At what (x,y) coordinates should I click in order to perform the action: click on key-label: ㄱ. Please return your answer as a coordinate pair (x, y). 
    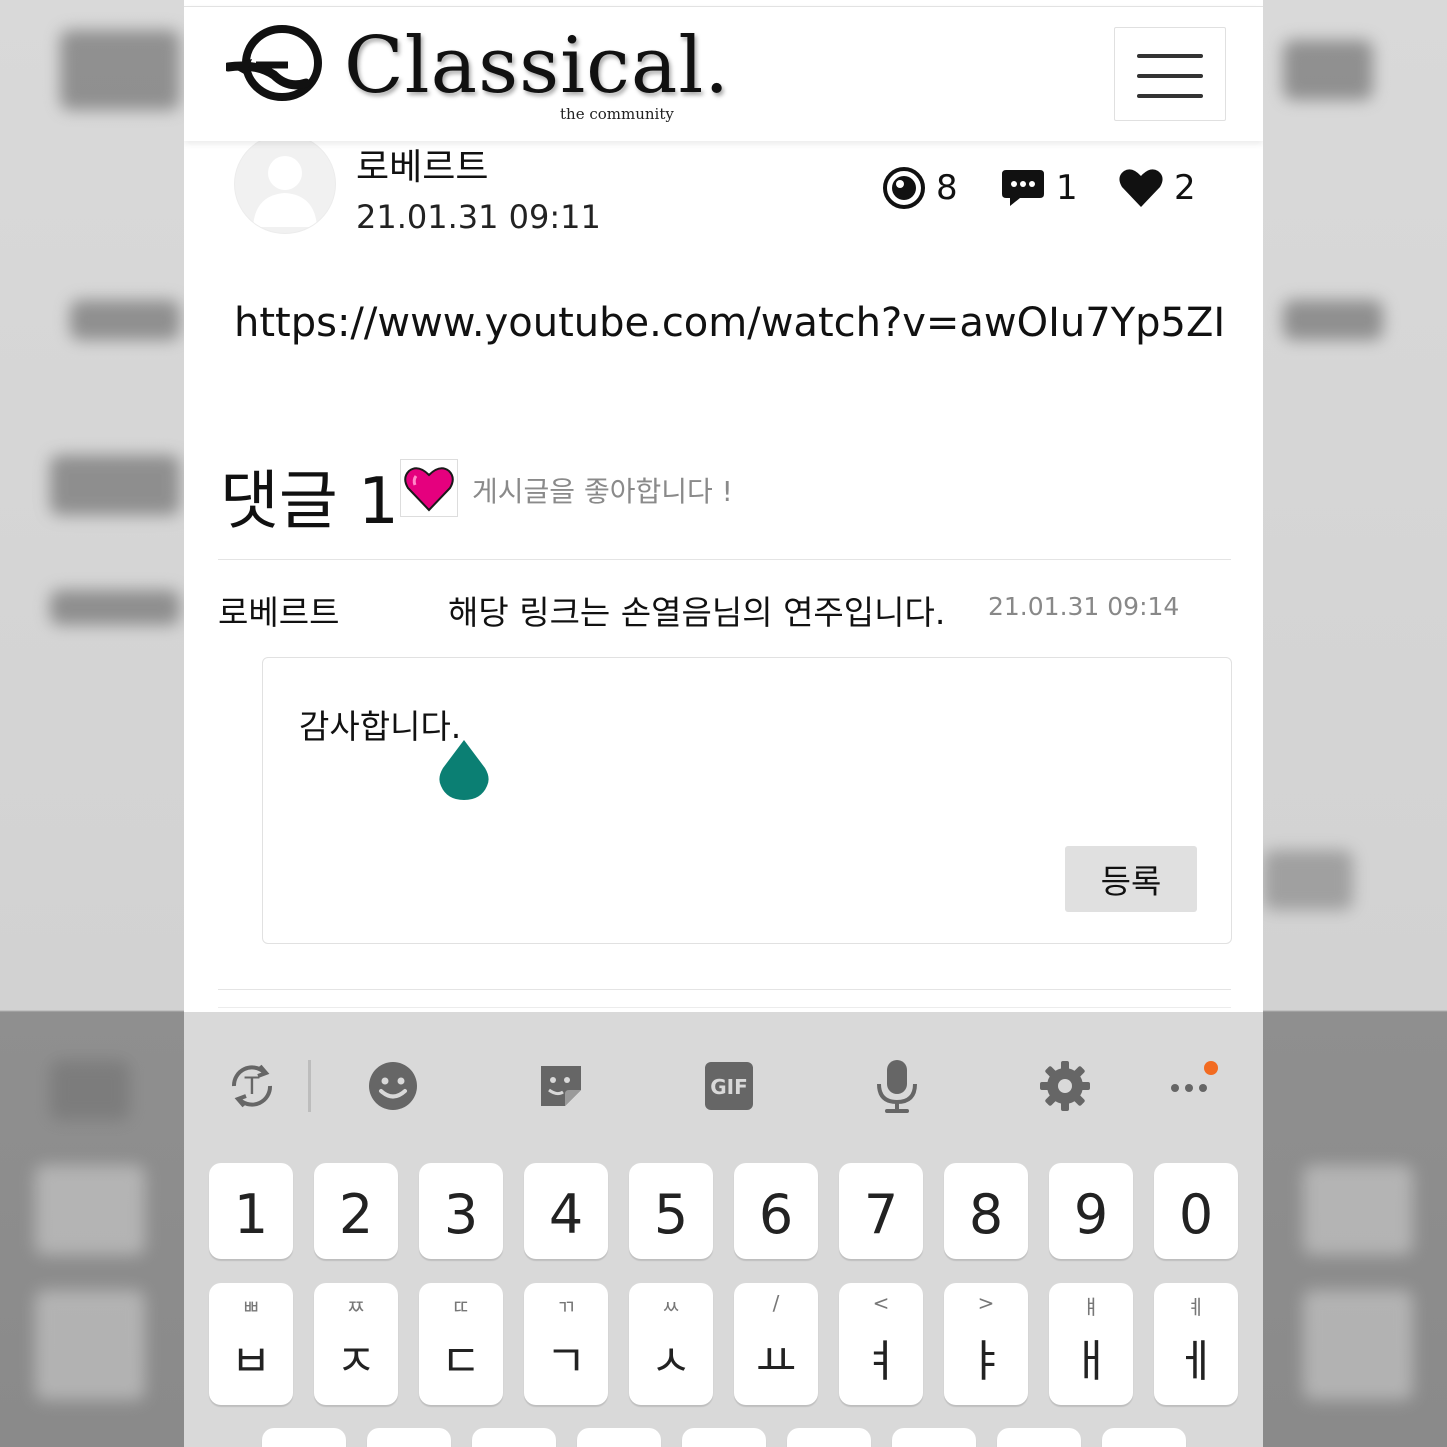
    Looking at the image, I should click on (566, 1361).